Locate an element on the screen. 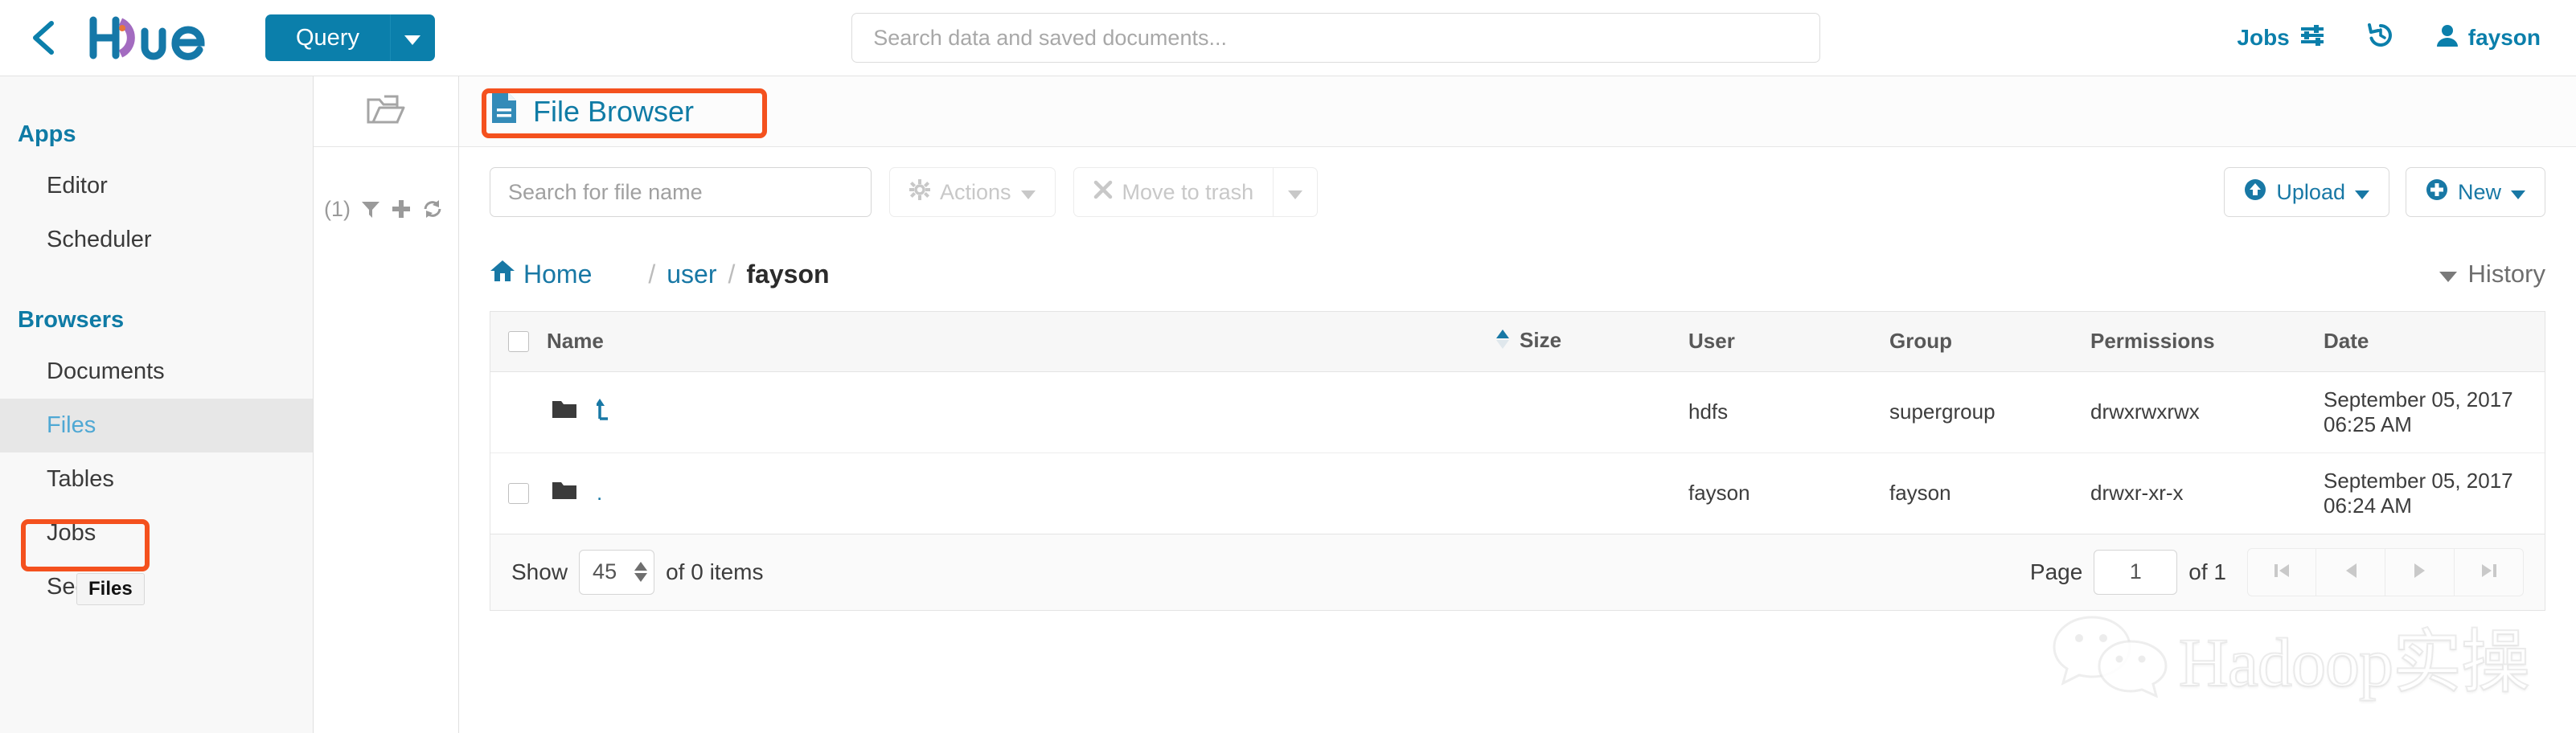 This screenshot has width=2576, height=733. history-toggle: History is located at coordinates (2492, 274).